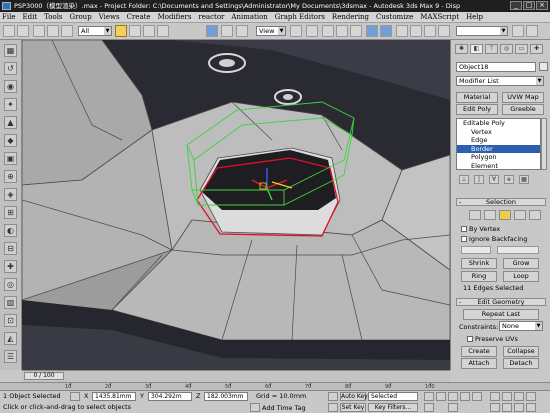 This screenshot has height=413, width=550. I want to click on zoom-extents-icon, so click(519, 396).